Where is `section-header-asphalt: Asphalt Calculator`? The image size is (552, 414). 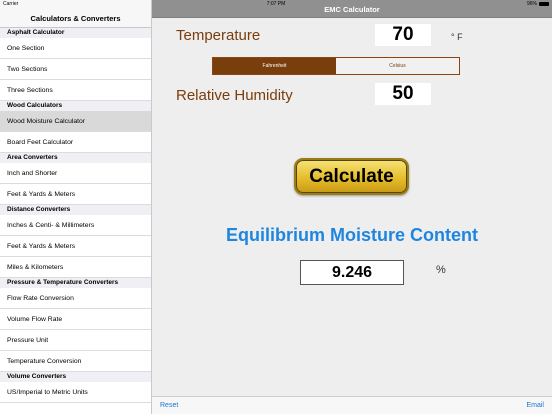
section-header-asphalt: Asphalt Calculator is located at coordinates (75, 33).